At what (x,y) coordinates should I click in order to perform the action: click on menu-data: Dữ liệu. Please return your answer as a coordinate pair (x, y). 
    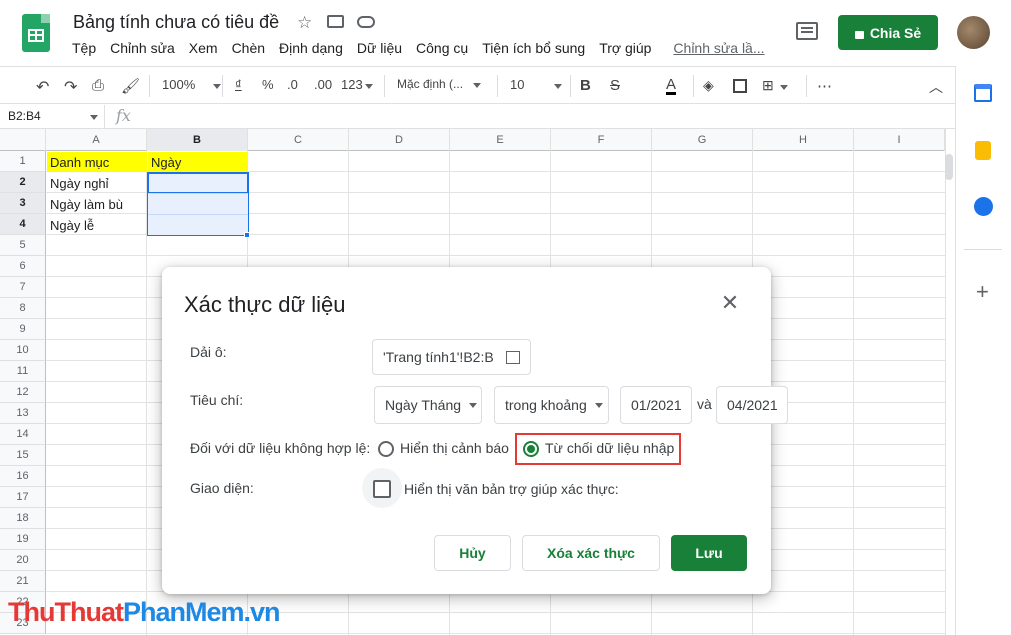
    Looking at the image, I should click on (379, 50).